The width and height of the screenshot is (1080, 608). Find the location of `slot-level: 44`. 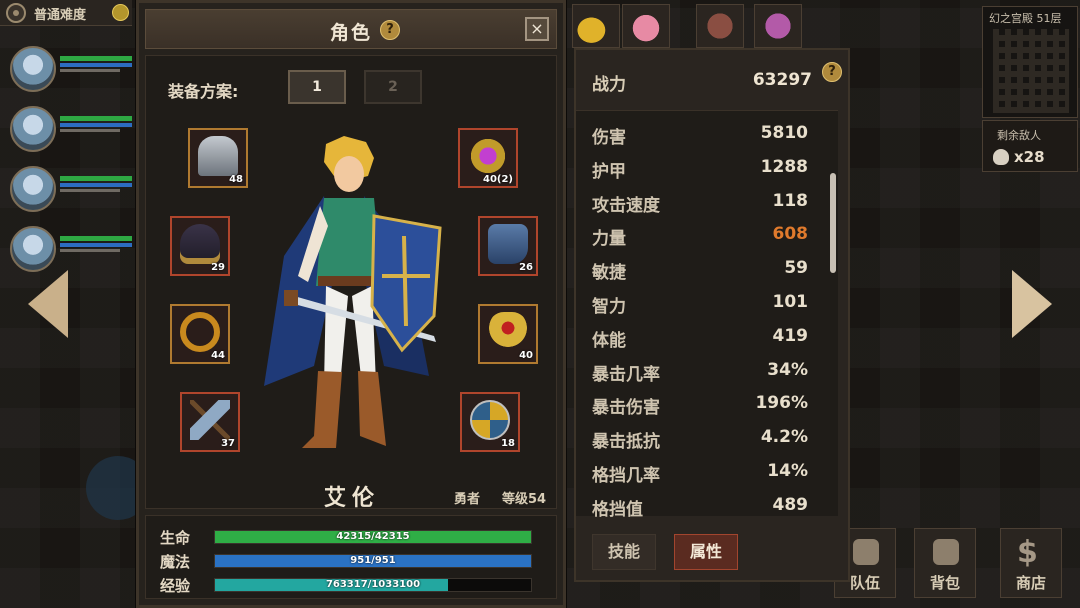

slot-level: 44 is located at coordinates (218, 355).